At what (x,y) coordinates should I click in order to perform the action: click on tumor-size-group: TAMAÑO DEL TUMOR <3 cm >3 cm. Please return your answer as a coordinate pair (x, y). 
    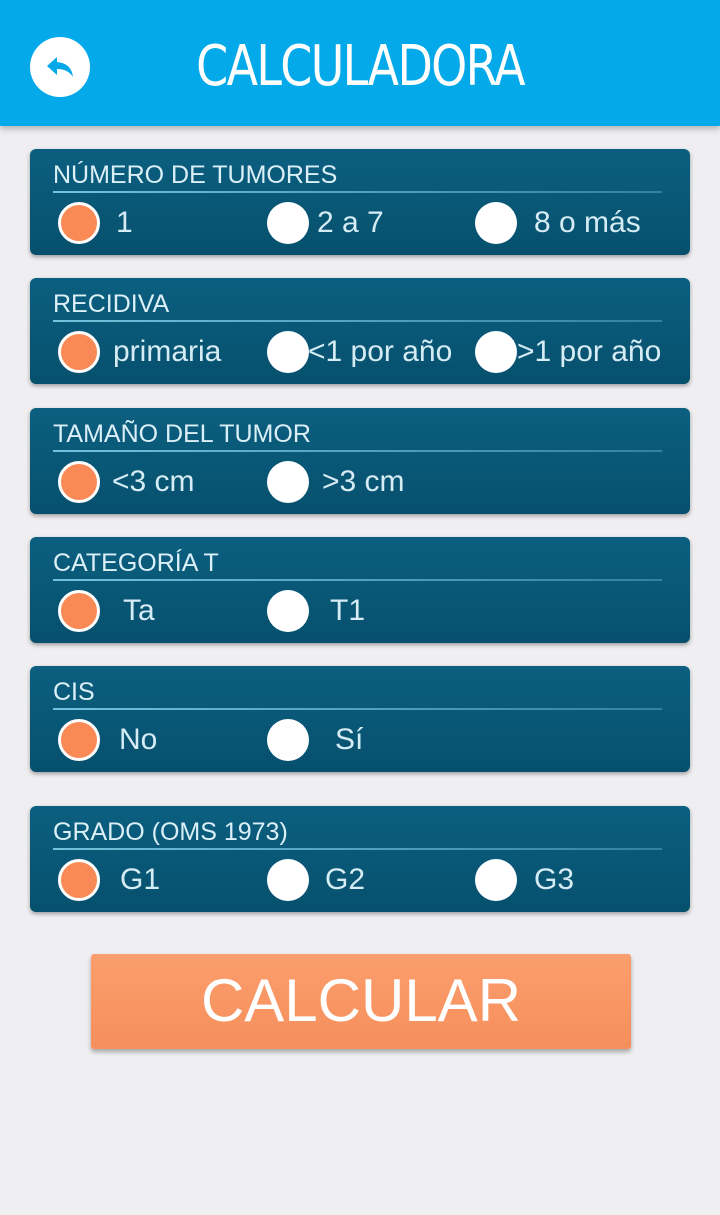
    Looking at the image, I should click on (360, 461).